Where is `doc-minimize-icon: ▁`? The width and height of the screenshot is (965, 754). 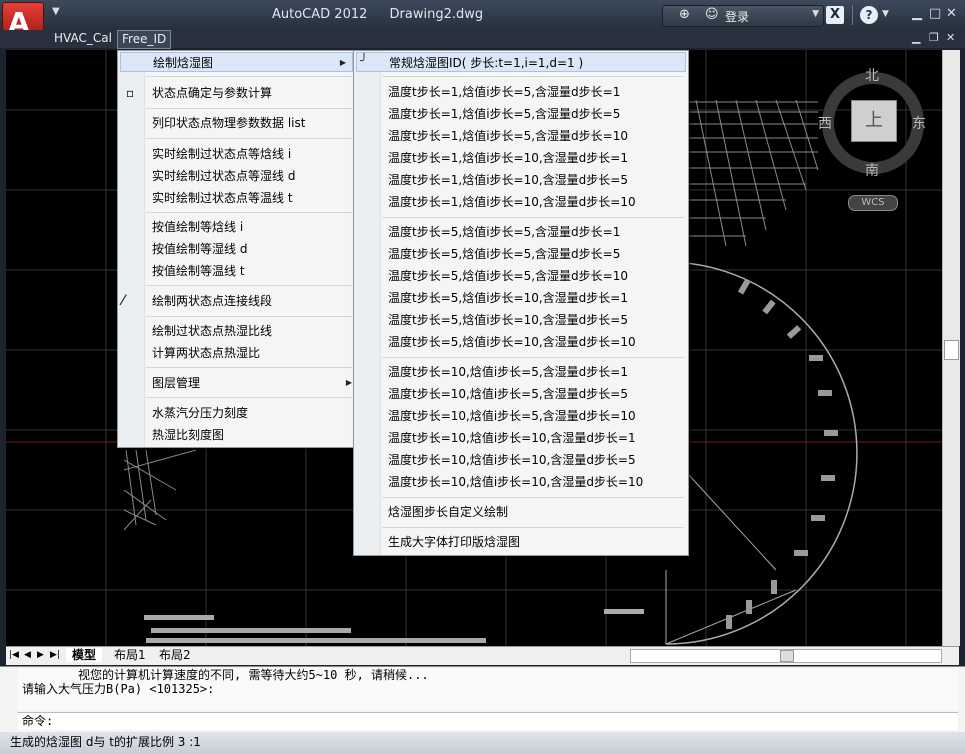
doc-minimize-icon: ▁ is located at coordinates (916, 37).